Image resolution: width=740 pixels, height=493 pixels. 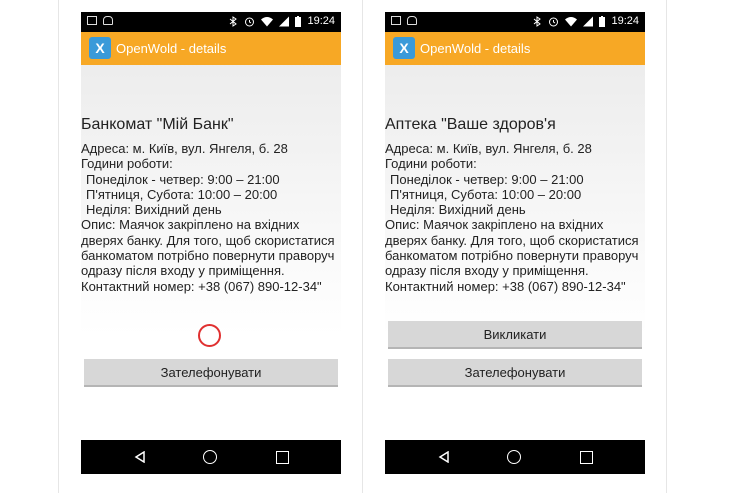 I want to click on frame-divider-mid, so click(x=362, y=246).